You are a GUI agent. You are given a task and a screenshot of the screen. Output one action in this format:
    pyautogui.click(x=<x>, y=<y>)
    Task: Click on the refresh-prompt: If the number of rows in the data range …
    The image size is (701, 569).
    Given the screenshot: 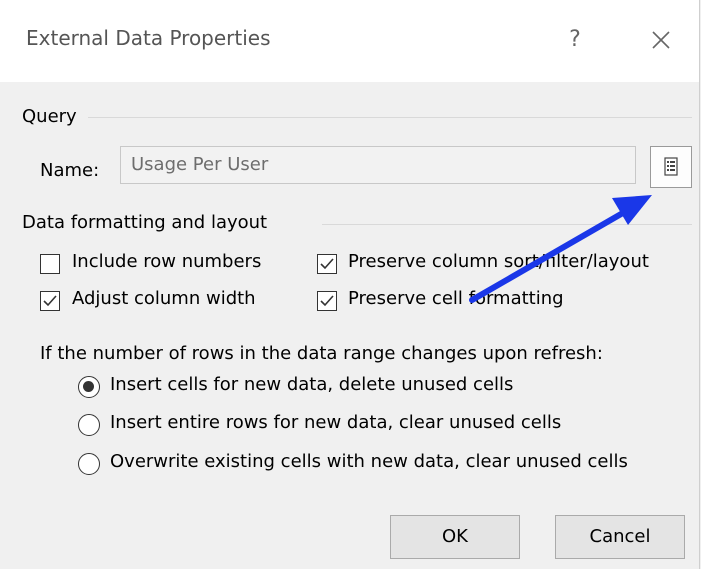 What is the action you would take?
    pyautogui.click(x=321, y=353)
    